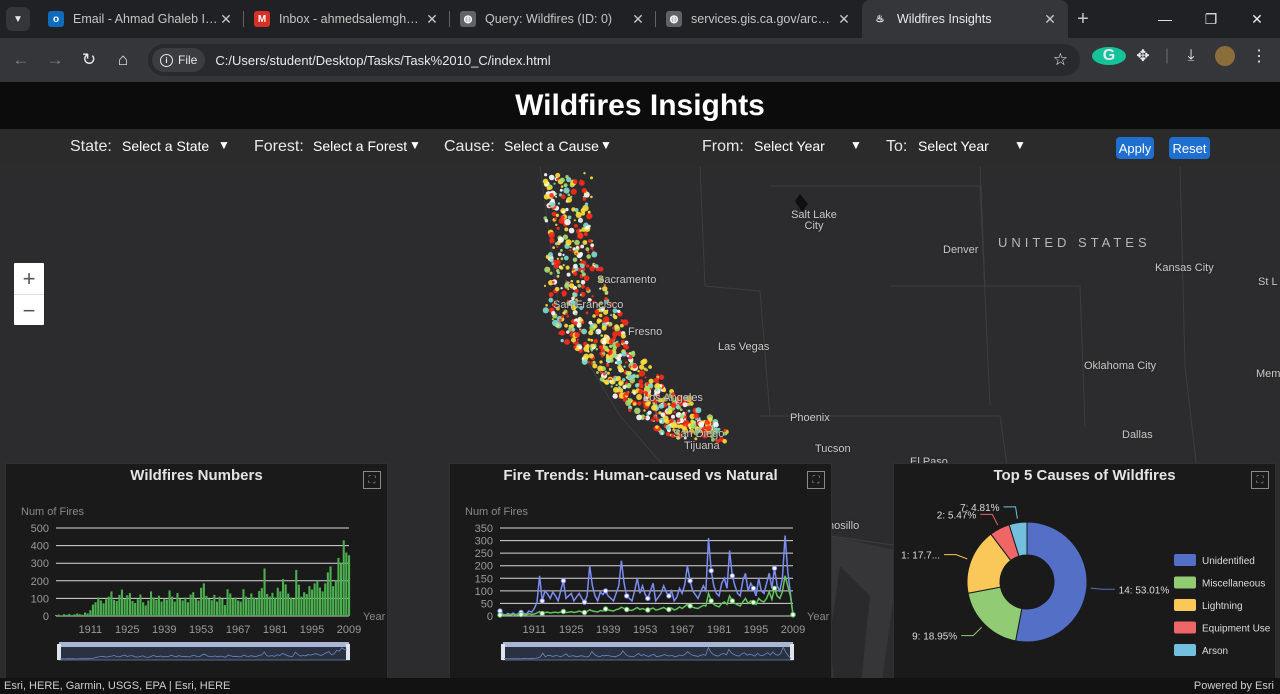 The height and width of the screenshot is (694, 1280). I want to click on data-zoom-range-bar, so click(648, 644).